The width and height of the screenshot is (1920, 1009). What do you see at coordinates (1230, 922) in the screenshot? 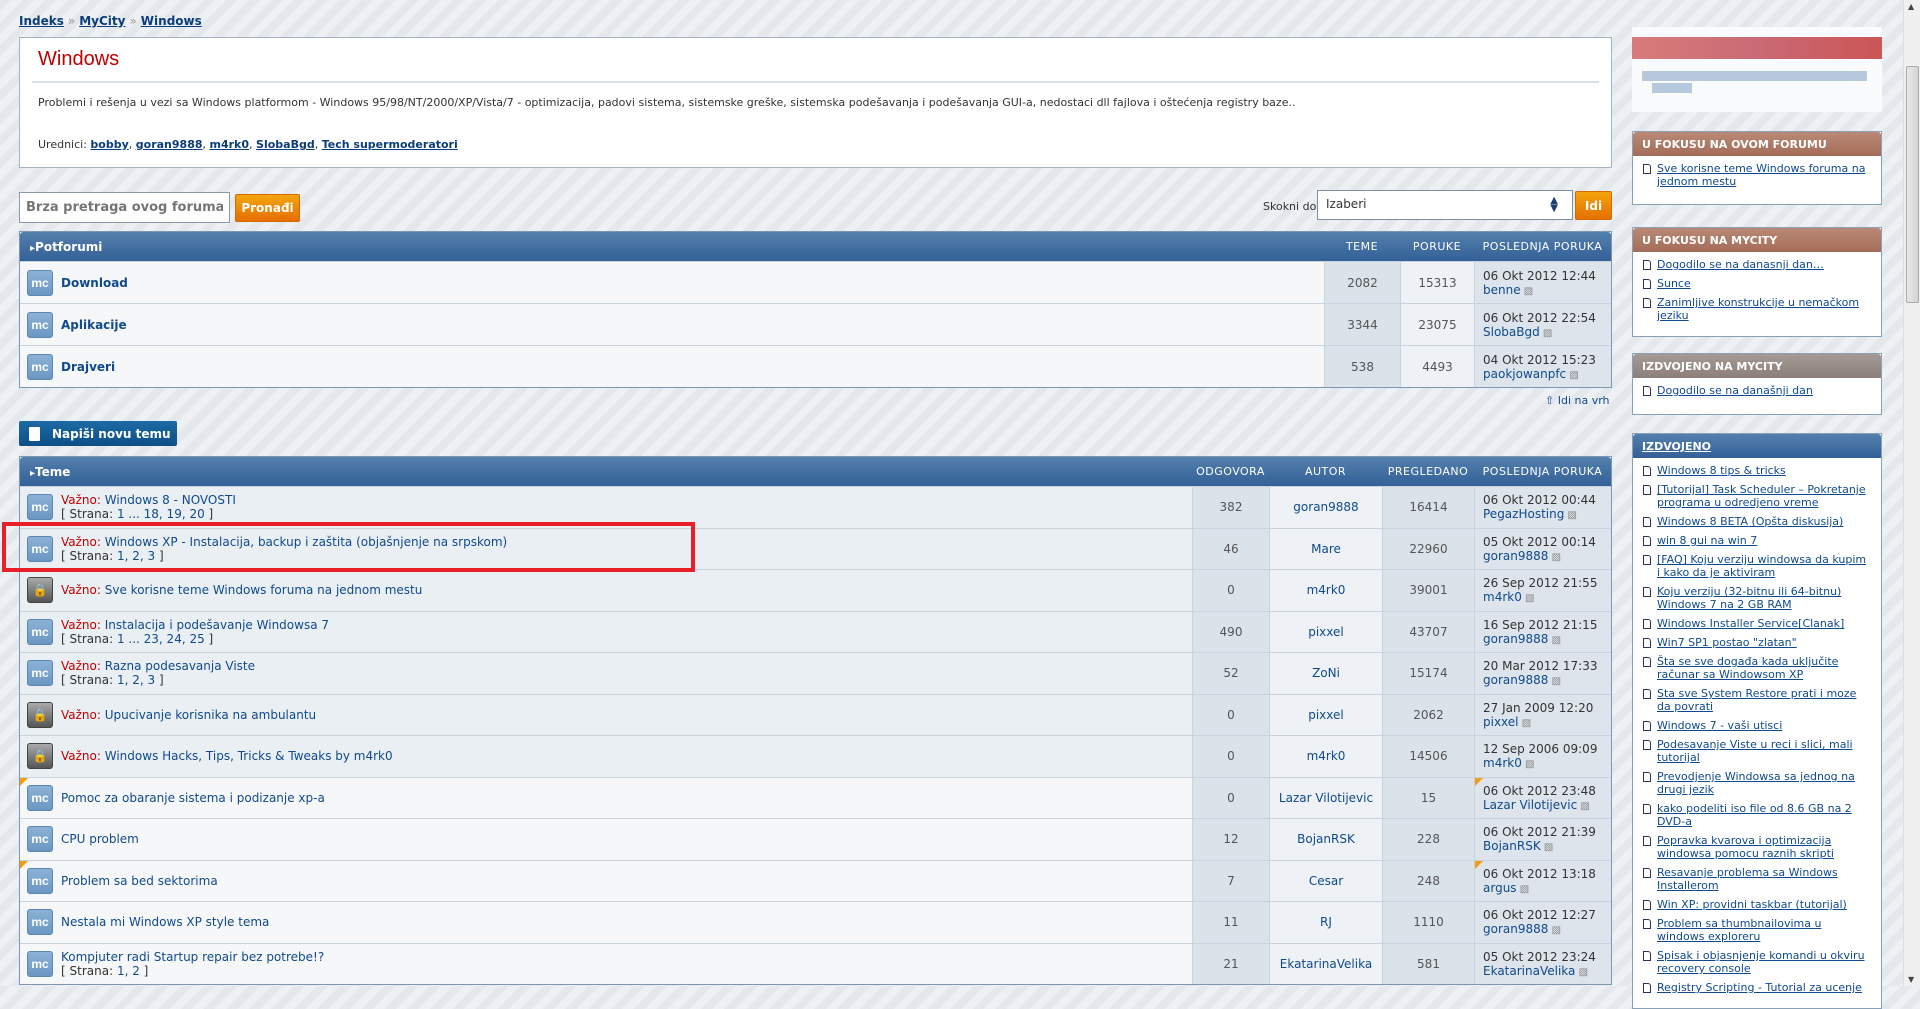
I see `replies-count: 11` at bounding box center [1230, 922].